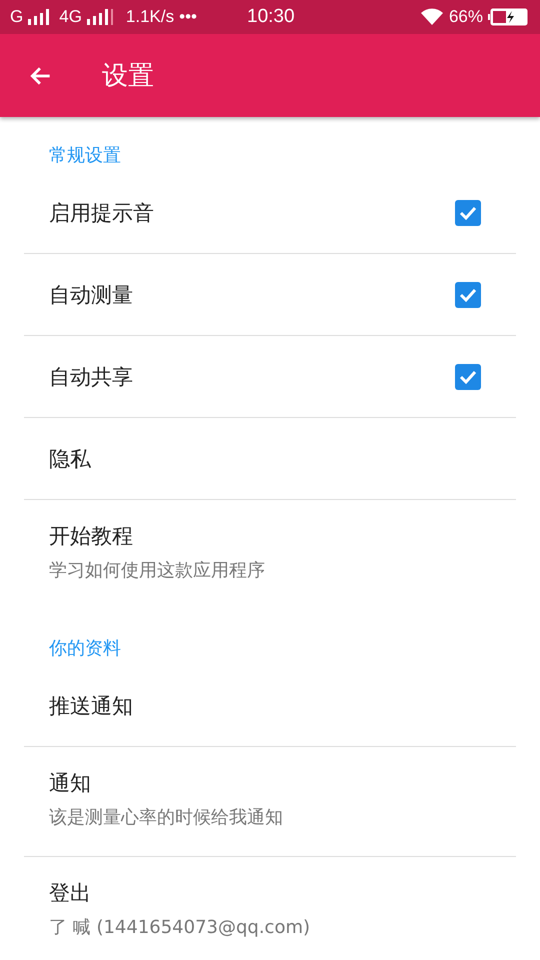 This screenshot has width=540, height=960. I want to click on item-title: 登出, so click(70, 893).